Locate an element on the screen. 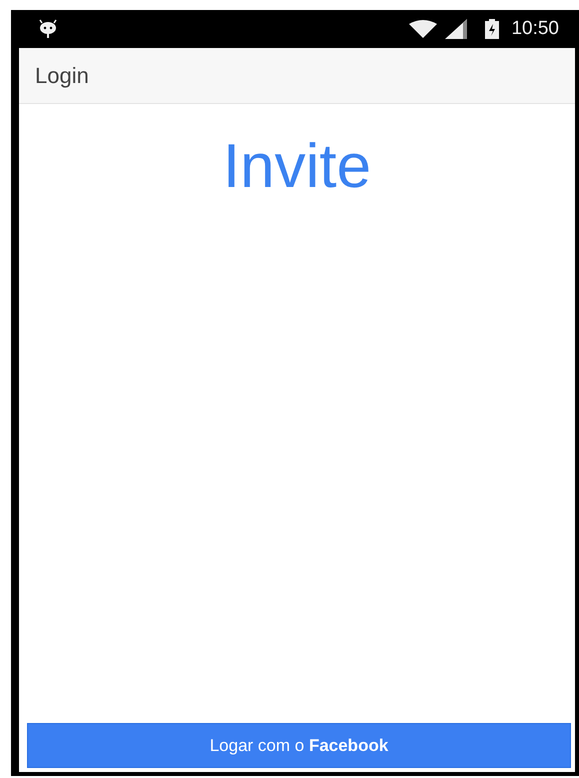 The image size is (579, 778). battery-icon is located at coordinates (492, 29).